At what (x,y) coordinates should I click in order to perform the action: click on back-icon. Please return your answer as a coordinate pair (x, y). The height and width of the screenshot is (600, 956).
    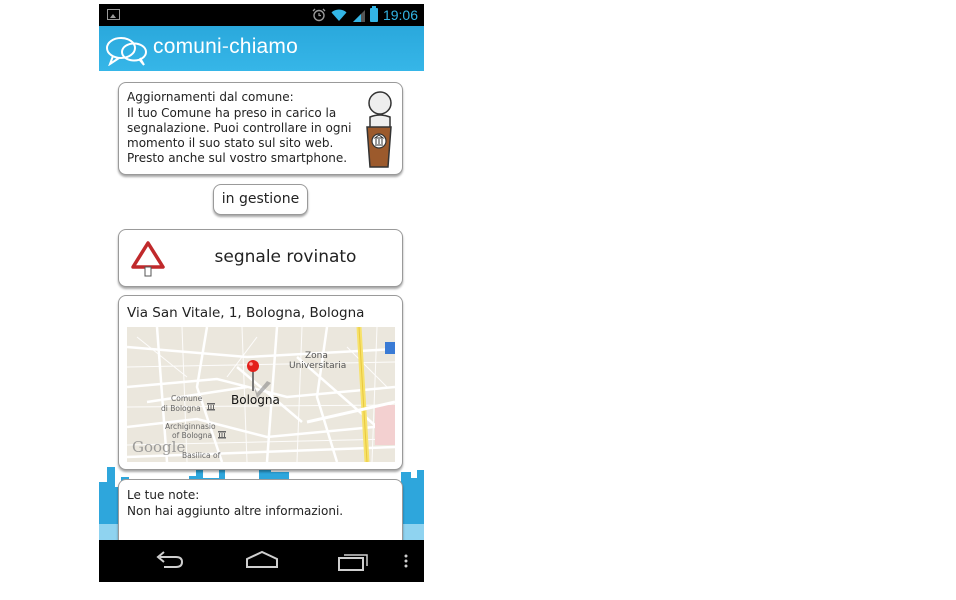
    Looking at the image, I should click on (170, 561).